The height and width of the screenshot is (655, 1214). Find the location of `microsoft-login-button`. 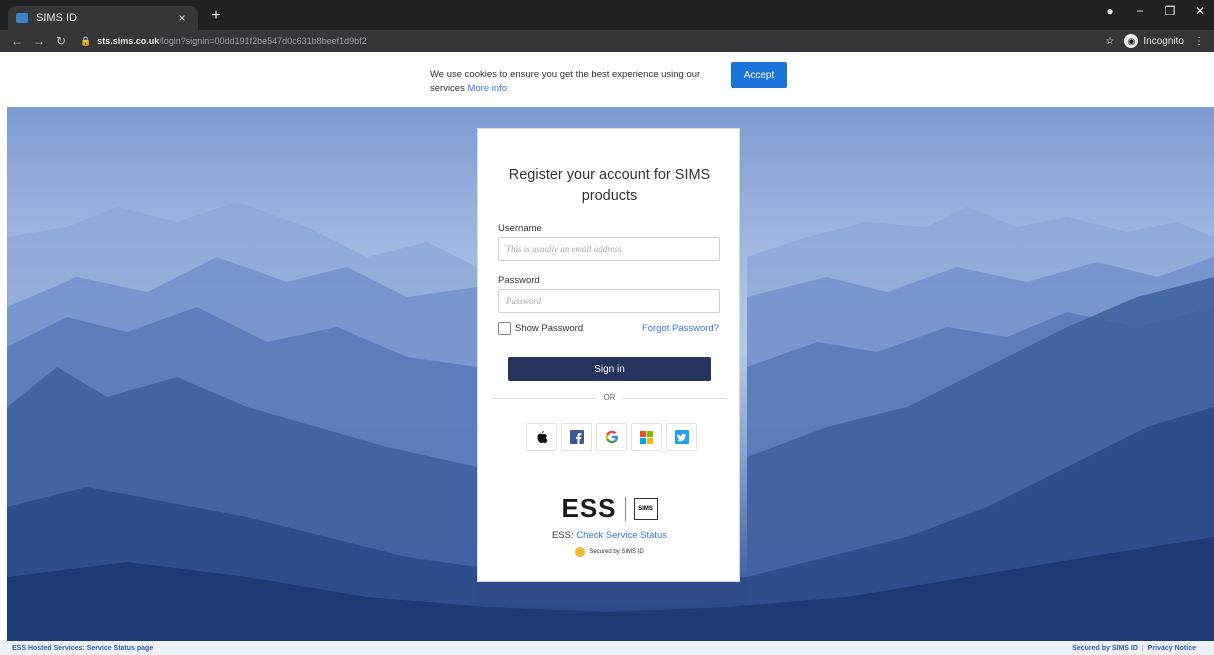

microsoft-login-button is located at coordinates (646, 437).